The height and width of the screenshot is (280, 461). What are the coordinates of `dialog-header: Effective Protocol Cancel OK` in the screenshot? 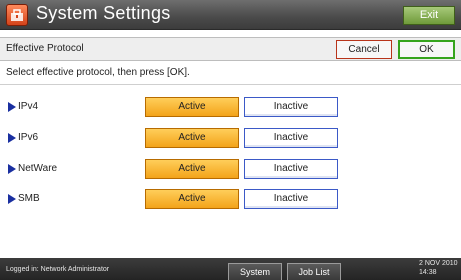 It's located at (230, 49).